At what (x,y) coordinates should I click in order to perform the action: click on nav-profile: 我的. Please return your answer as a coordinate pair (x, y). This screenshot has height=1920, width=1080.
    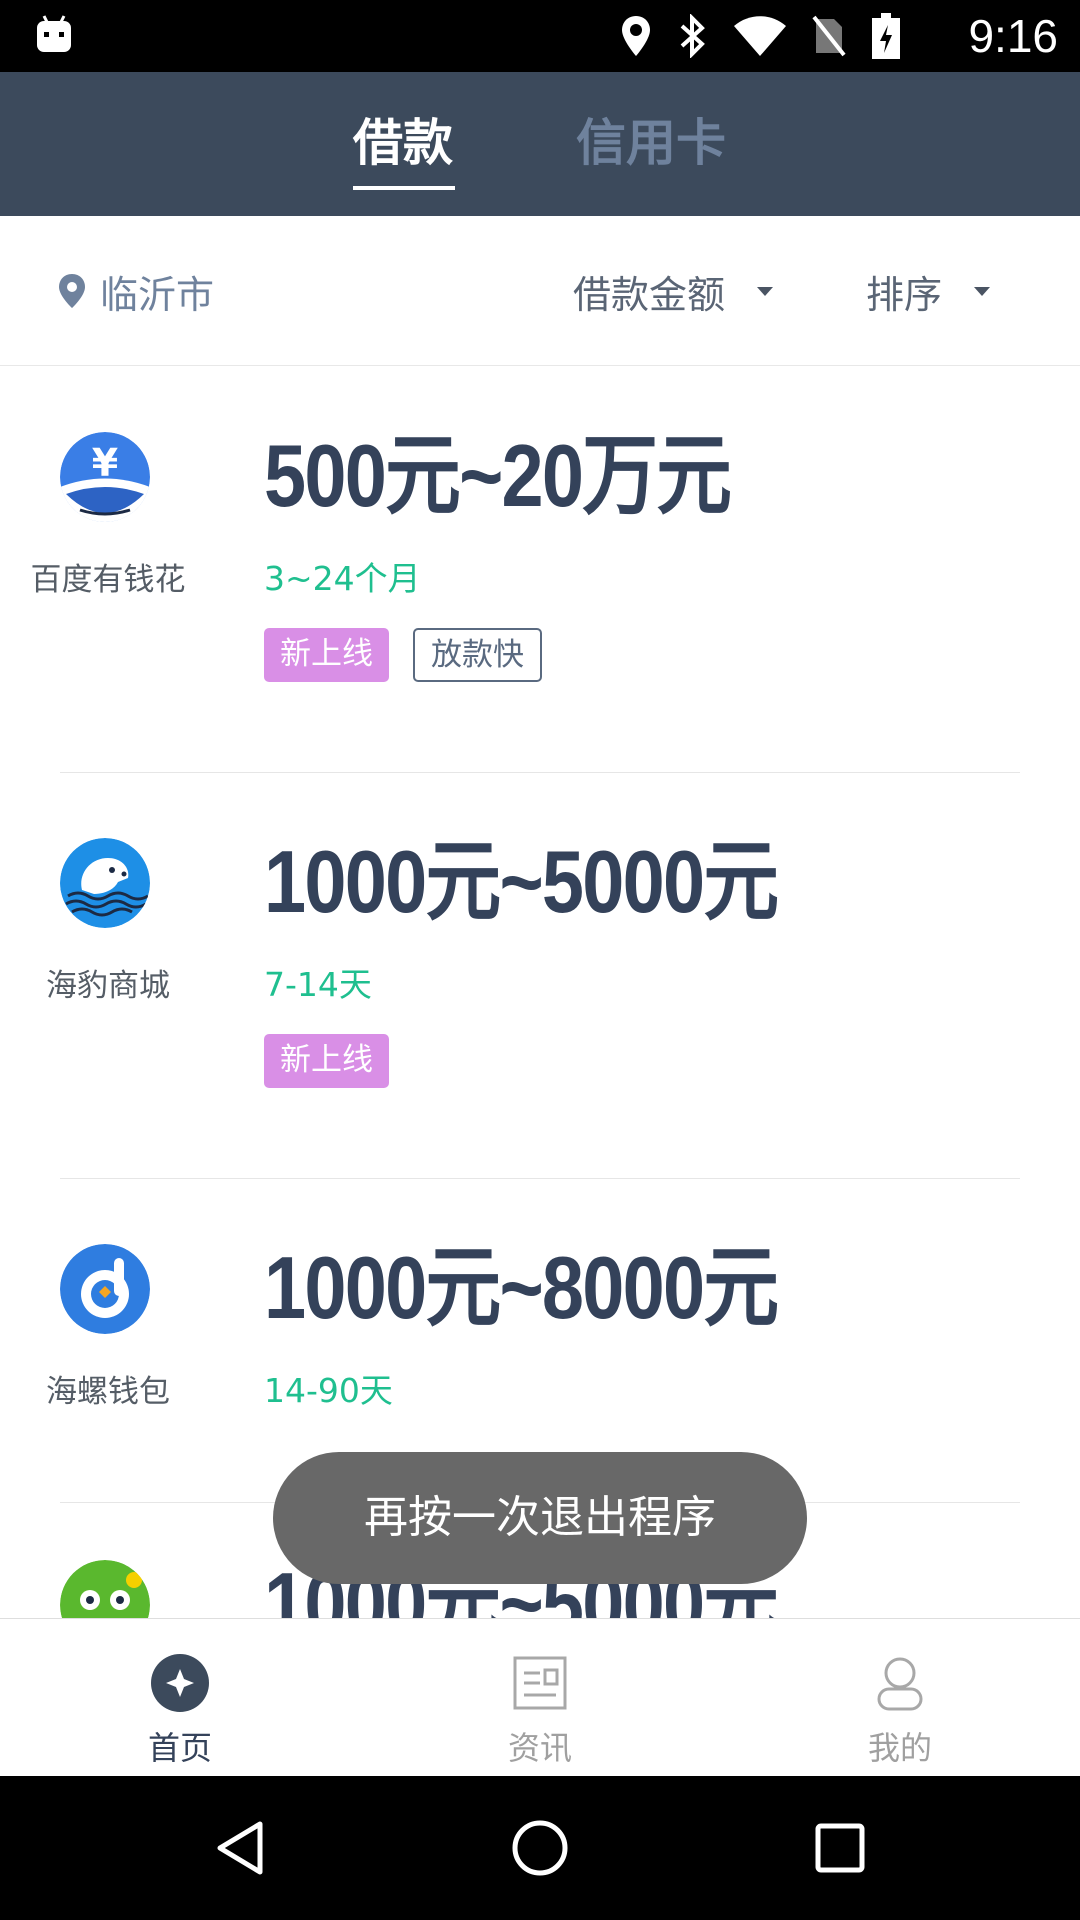
    Looking at the image, I should click on (900, 1698).